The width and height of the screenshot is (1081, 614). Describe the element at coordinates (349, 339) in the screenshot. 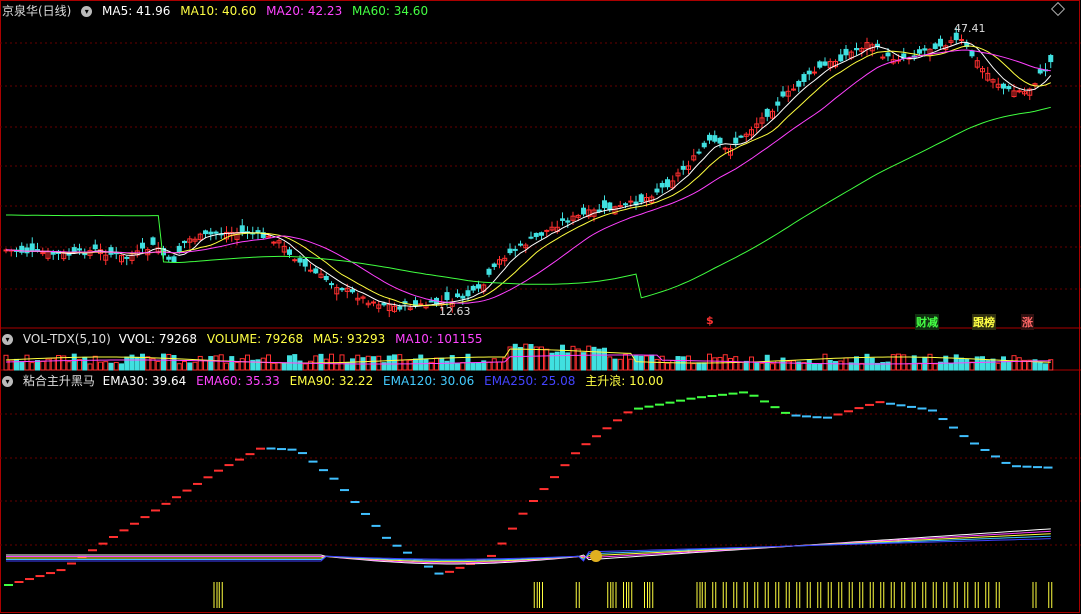

I see `vol-ma5-label: MA5: 93293` at that location.